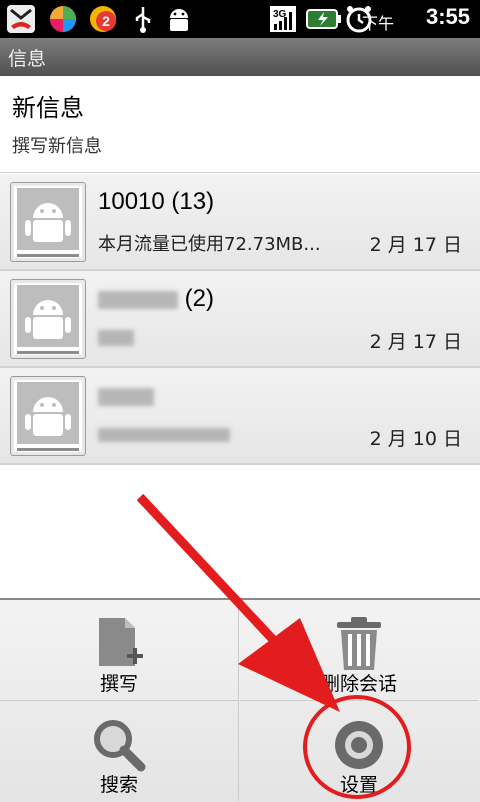 The height and width of the screenshot is (802, 480). What do you see at coordinates (121, 642) in the screenshot?
I see `compose-icon` at bounding box center [121, 642].